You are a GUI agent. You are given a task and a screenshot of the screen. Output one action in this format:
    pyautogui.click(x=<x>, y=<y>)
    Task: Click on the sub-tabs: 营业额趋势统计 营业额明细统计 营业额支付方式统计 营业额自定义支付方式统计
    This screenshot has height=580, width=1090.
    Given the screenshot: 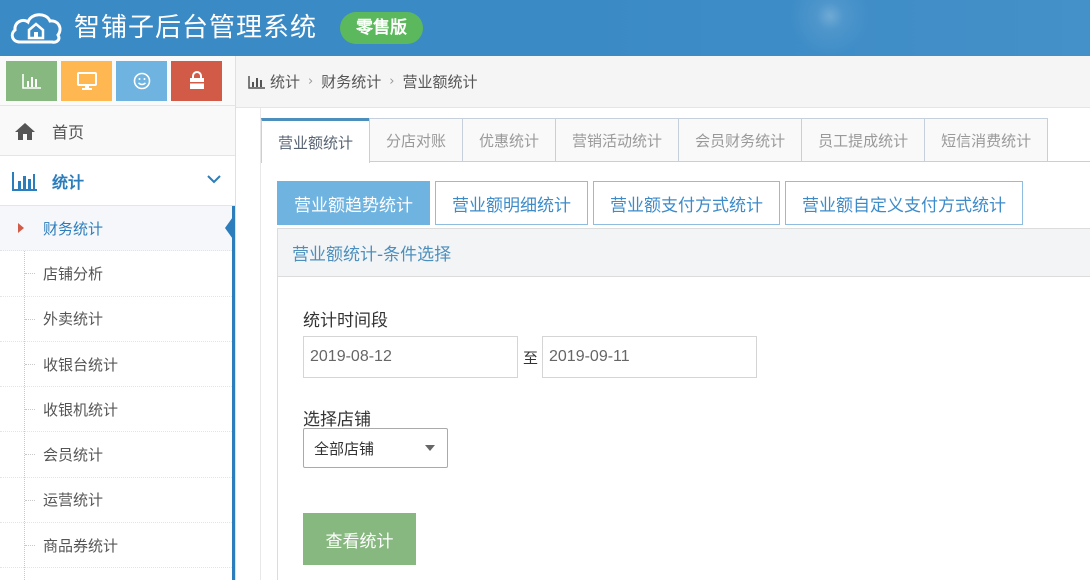 What is the action you would take?
    pyautogui.click(x=650, y=203)
    